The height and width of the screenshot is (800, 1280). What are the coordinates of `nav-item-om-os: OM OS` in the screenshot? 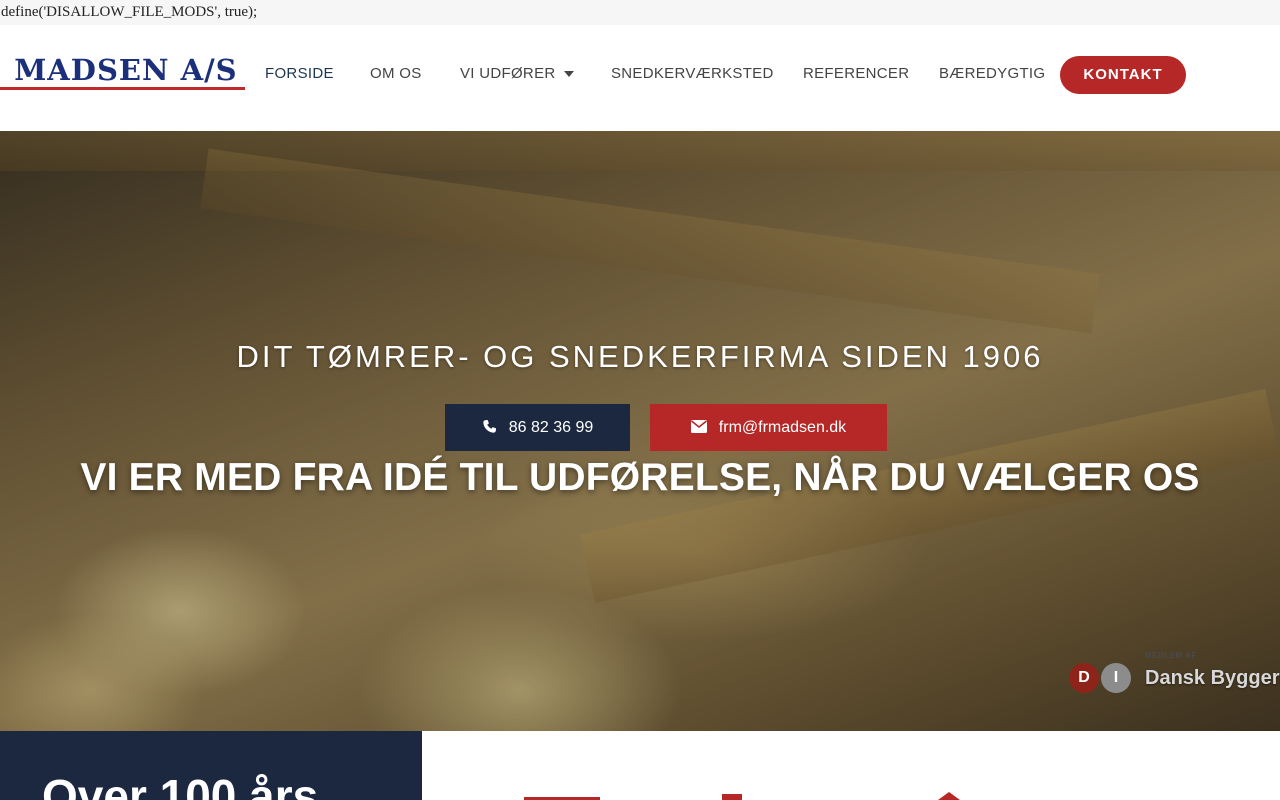 It's located at (396, 73).